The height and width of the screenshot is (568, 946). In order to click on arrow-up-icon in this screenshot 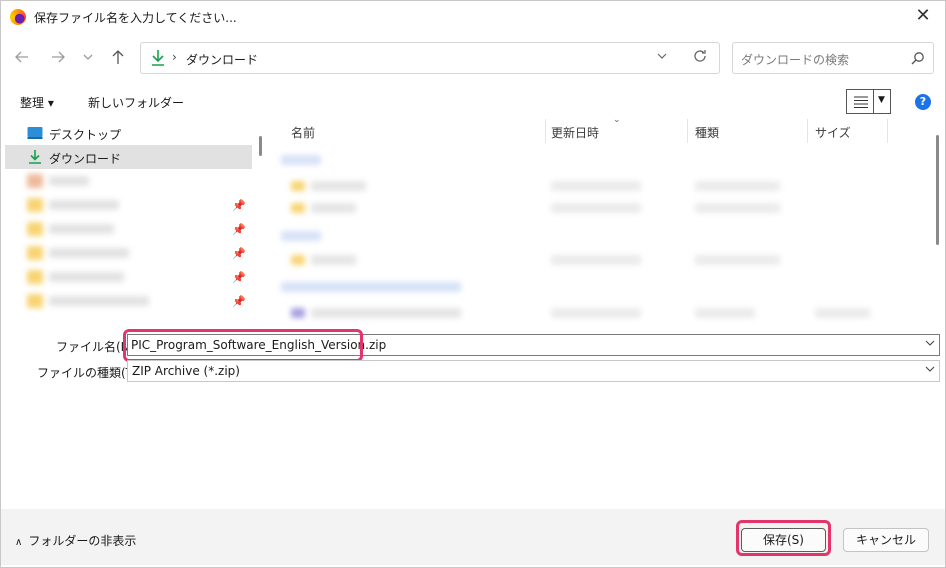, I will do `click(118, 57)`.